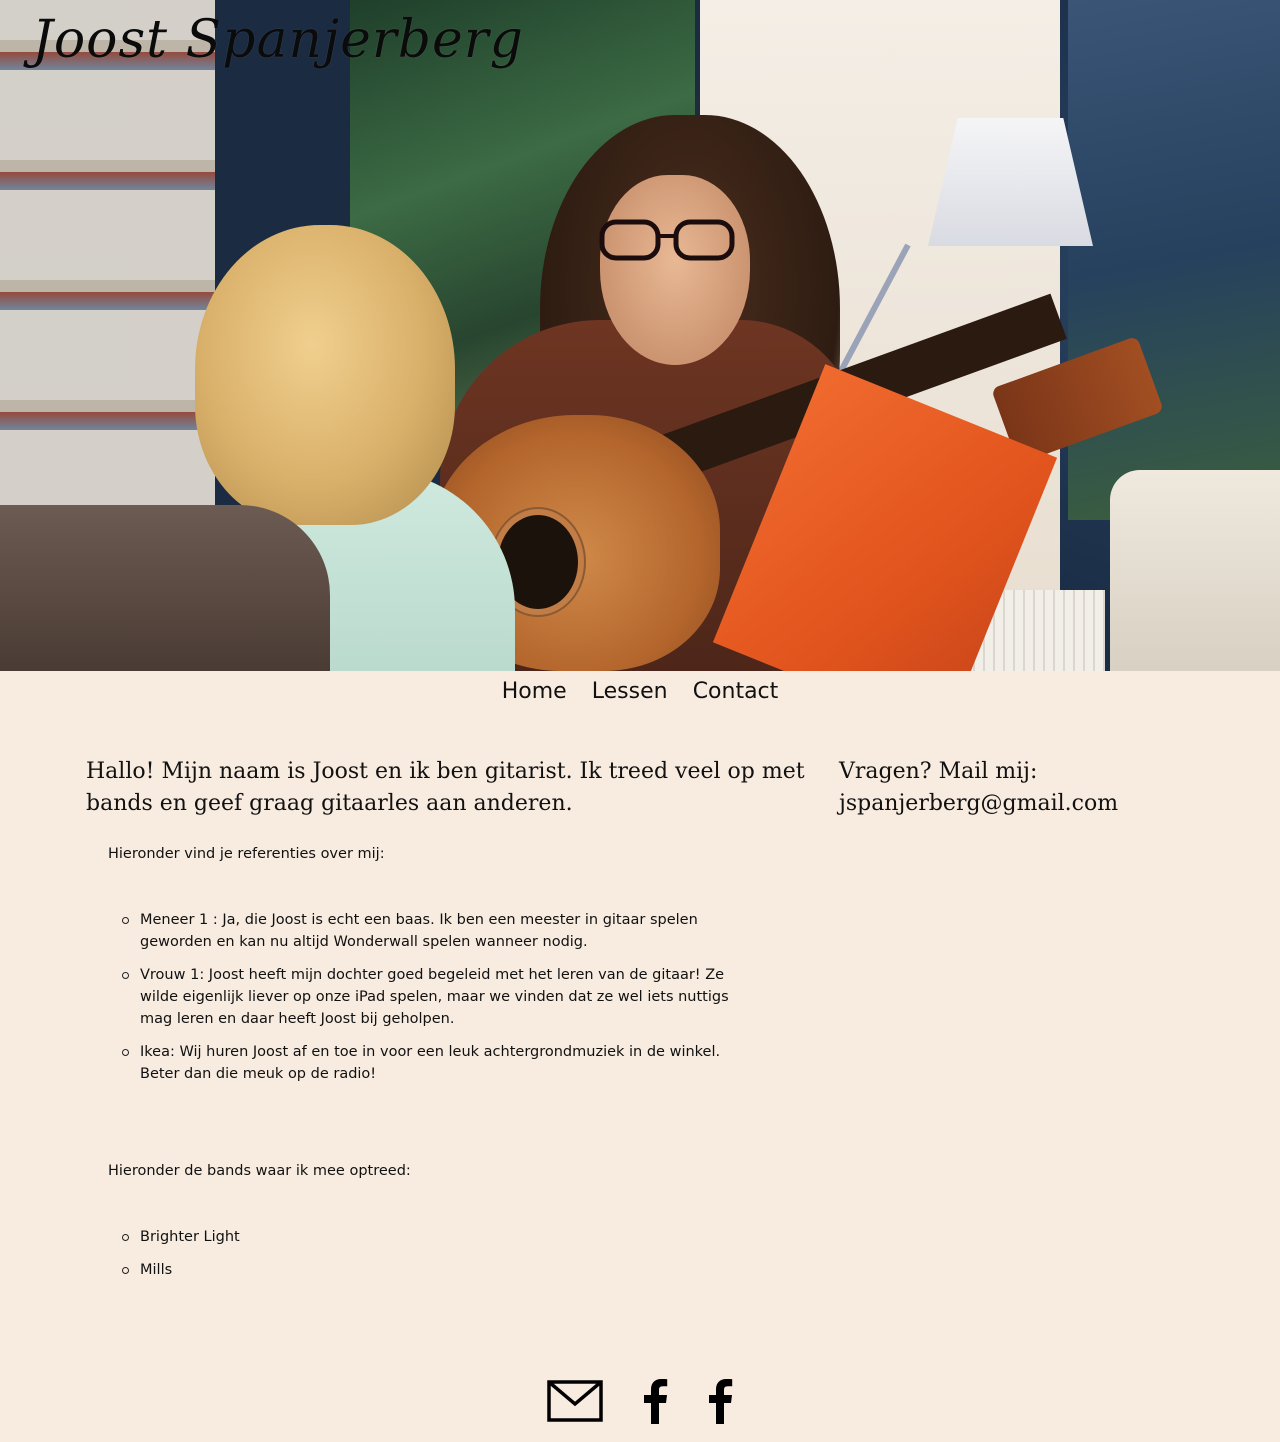 The height and width of the screenshot is (1442, 1280). I want to click on contact-block: Vragen? Mail mij: jspanjerberg@gmail.com, so click(1019, 788).